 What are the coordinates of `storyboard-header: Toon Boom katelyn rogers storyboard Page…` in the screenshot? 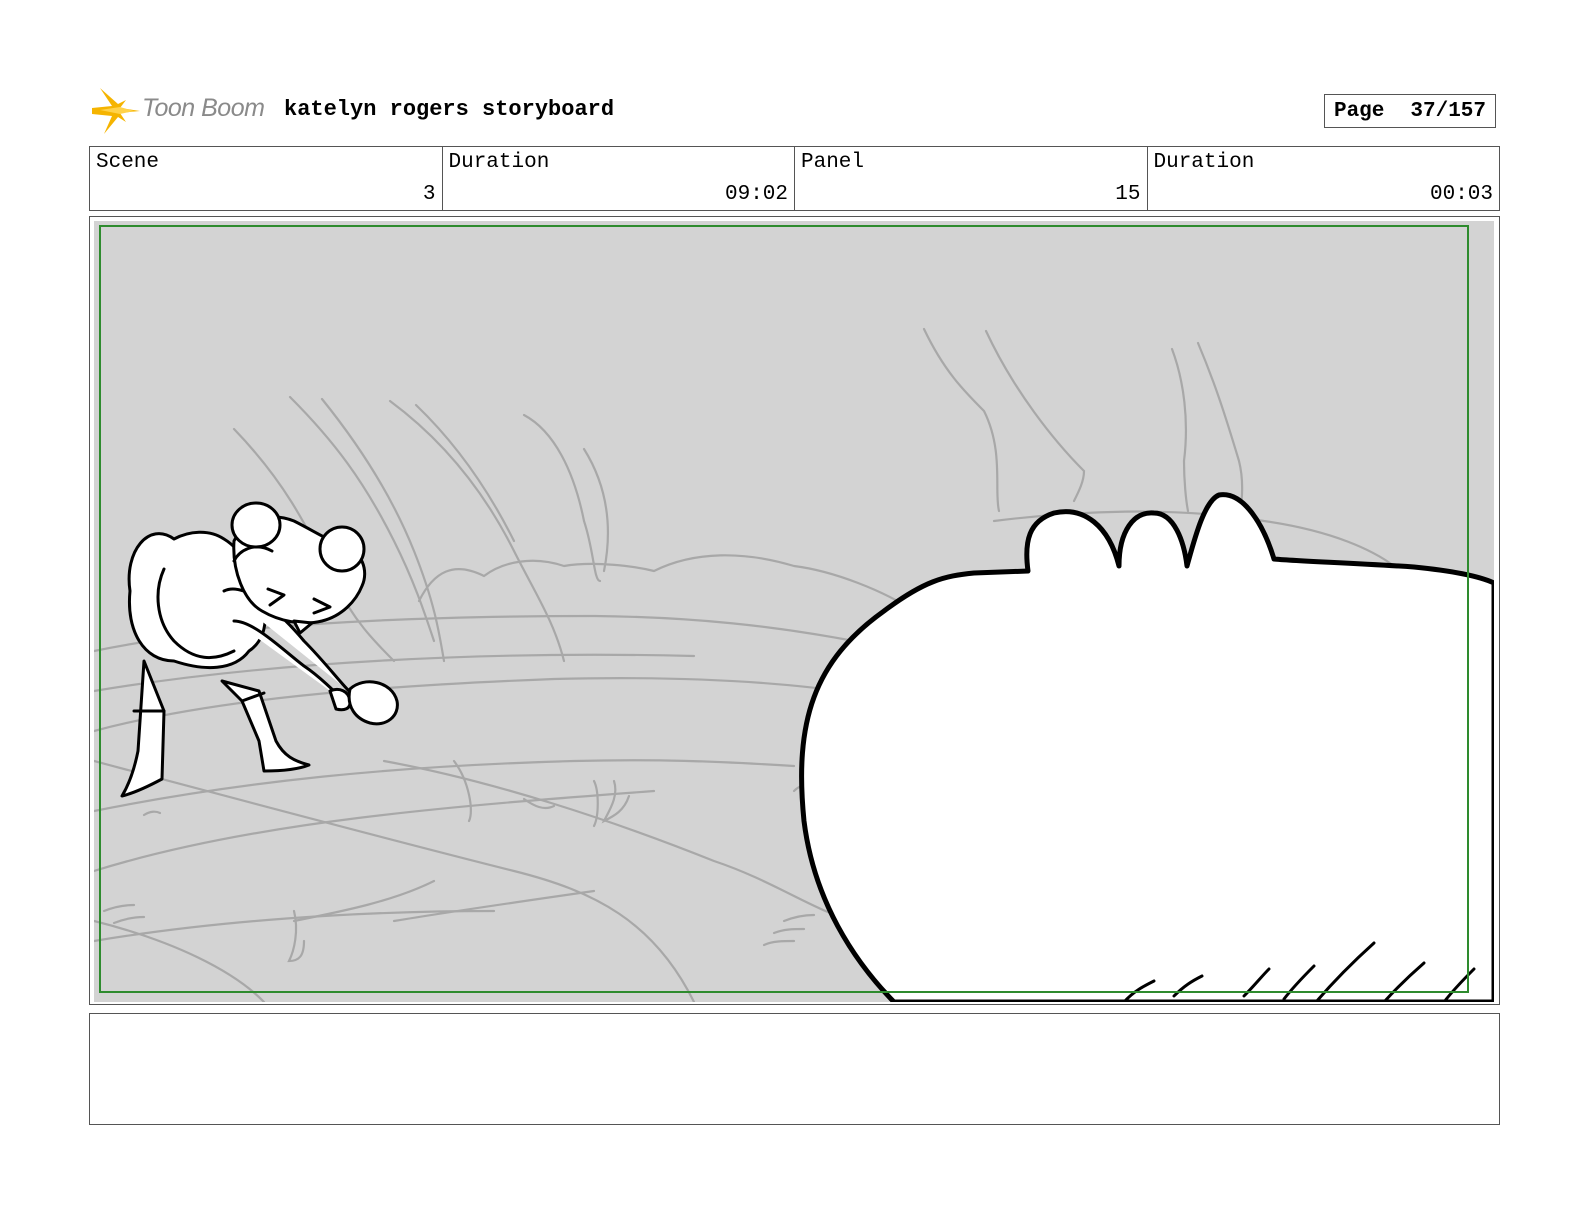 It's located at (795, 111).